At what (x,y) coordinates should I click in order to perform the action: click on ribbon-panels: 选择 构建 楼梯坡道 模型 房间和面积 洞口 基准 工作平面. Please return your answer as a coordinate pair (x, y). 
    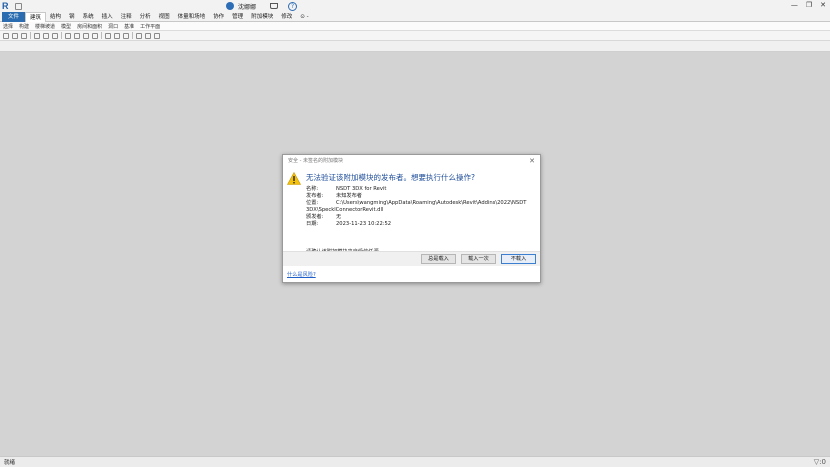
    Looking at the image, I should click on (415, 26).